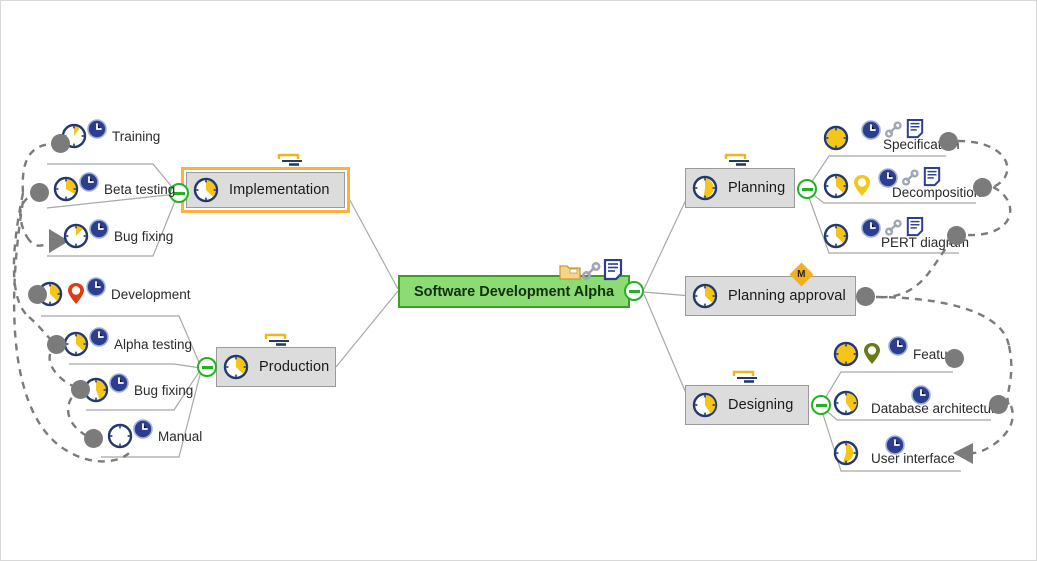 The height and width of the screenshot is (561, 1037). What do you see at coordinates (514, 291) in the screenshot?
I see `root-node-label: Software Development Alpha` at bounding box center [514, 291].